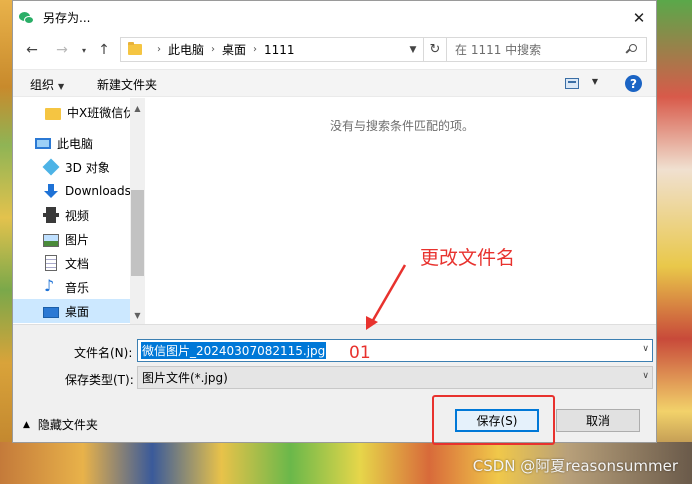  Describe the element at coordinates (386, 297) in the screenshot. I see `annotation-arrow` at that location.